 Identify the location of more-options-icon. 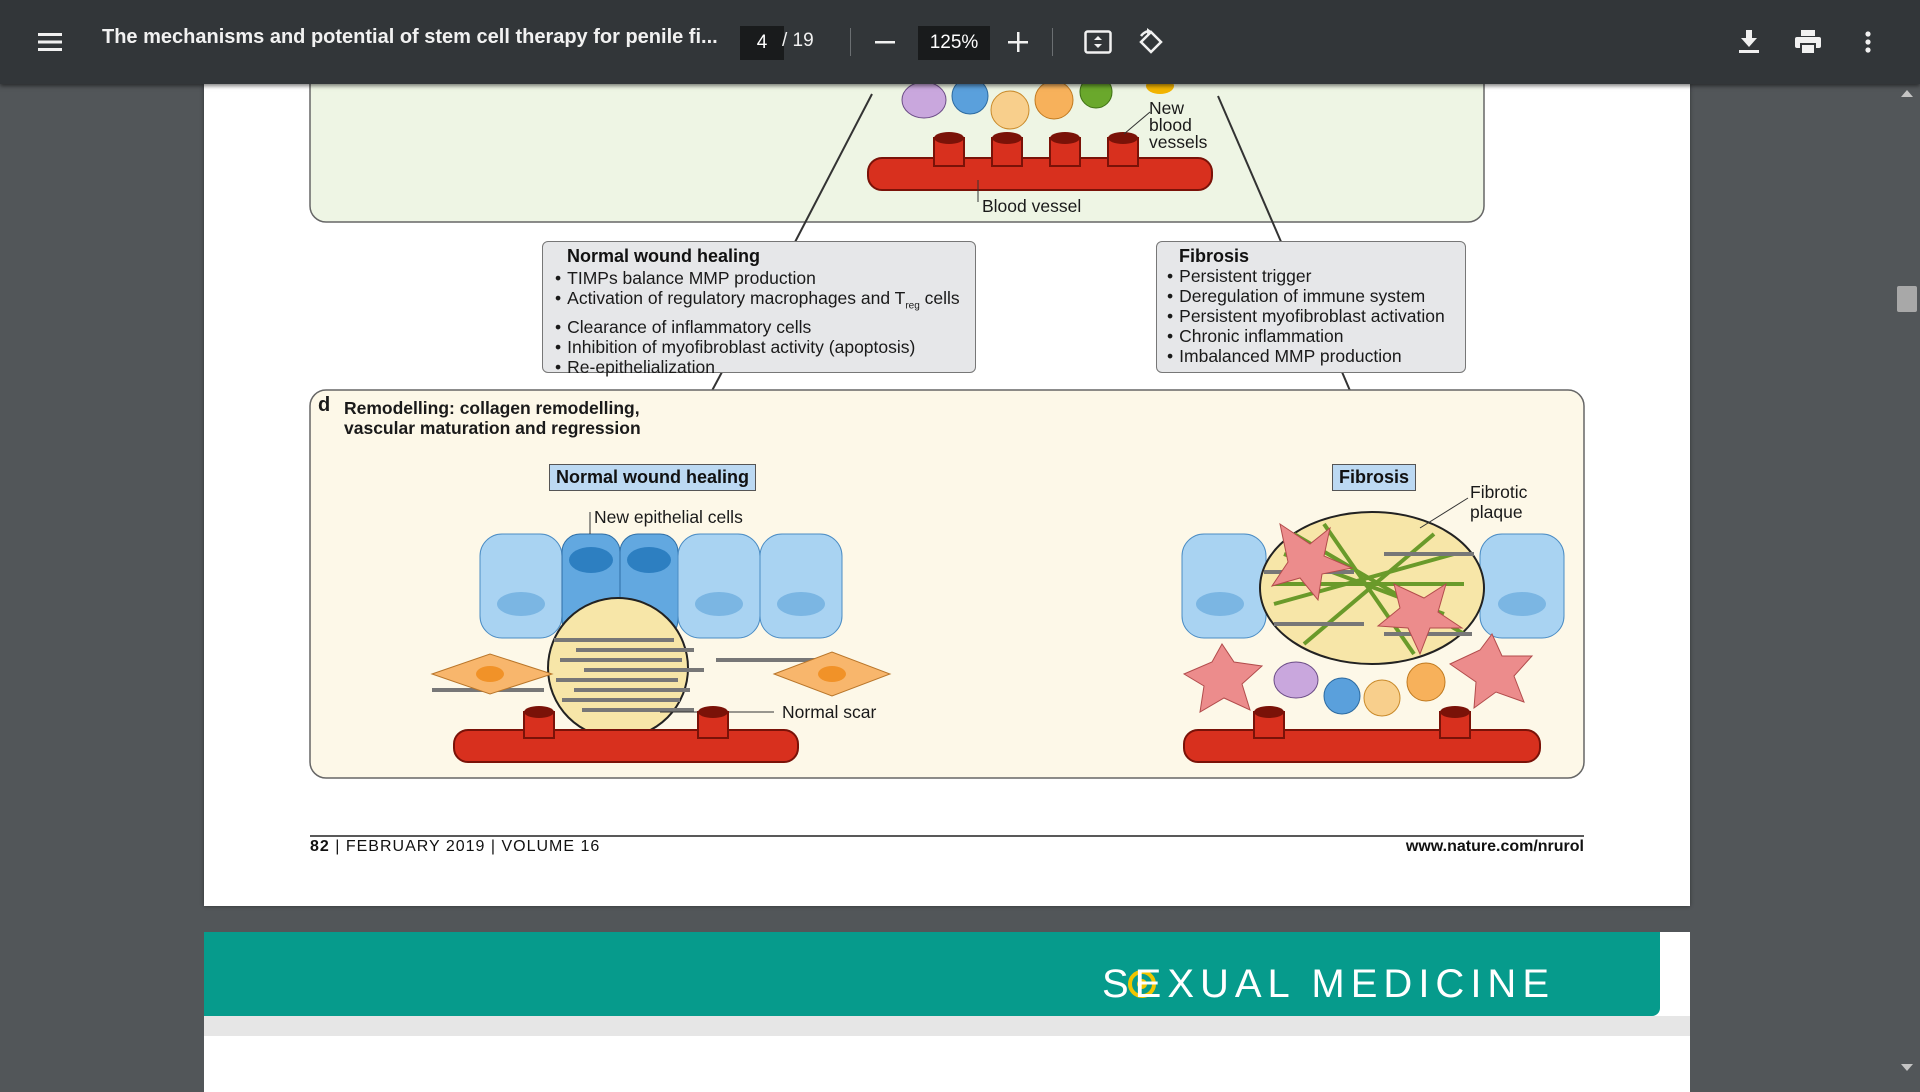
(1868, 42).